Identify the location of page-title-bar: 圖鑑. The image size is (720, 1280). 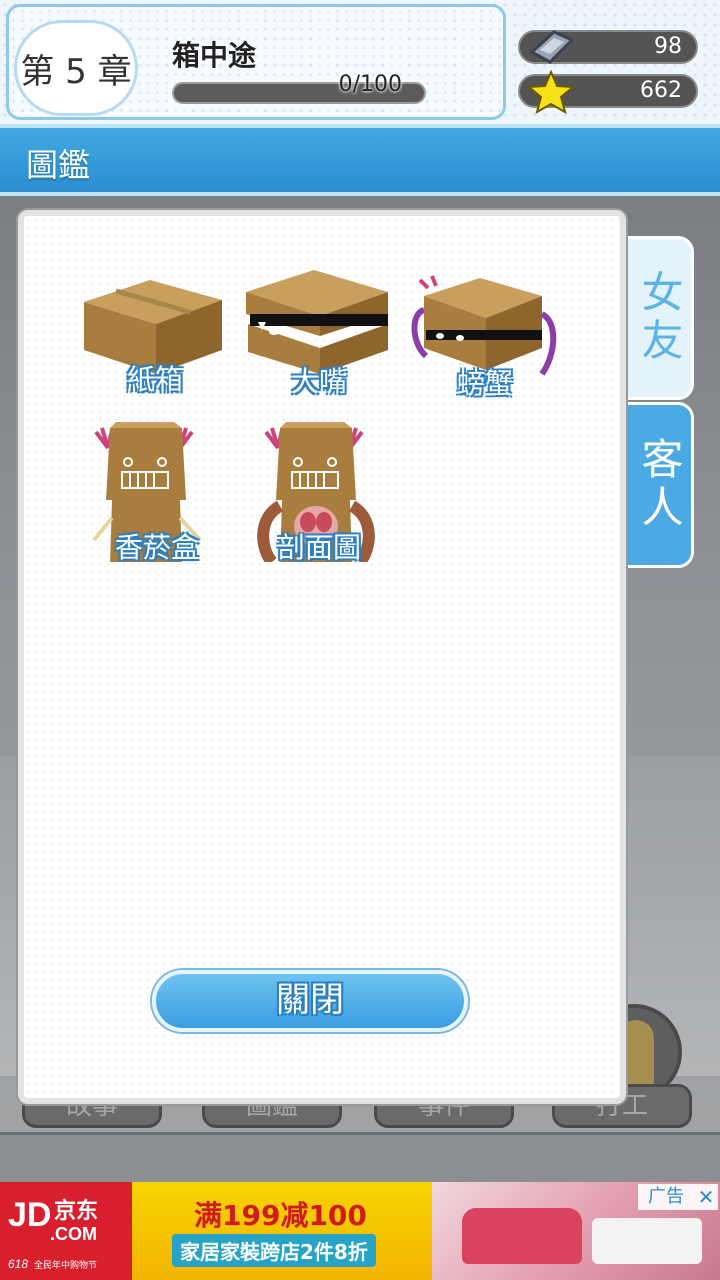
(360, 160).